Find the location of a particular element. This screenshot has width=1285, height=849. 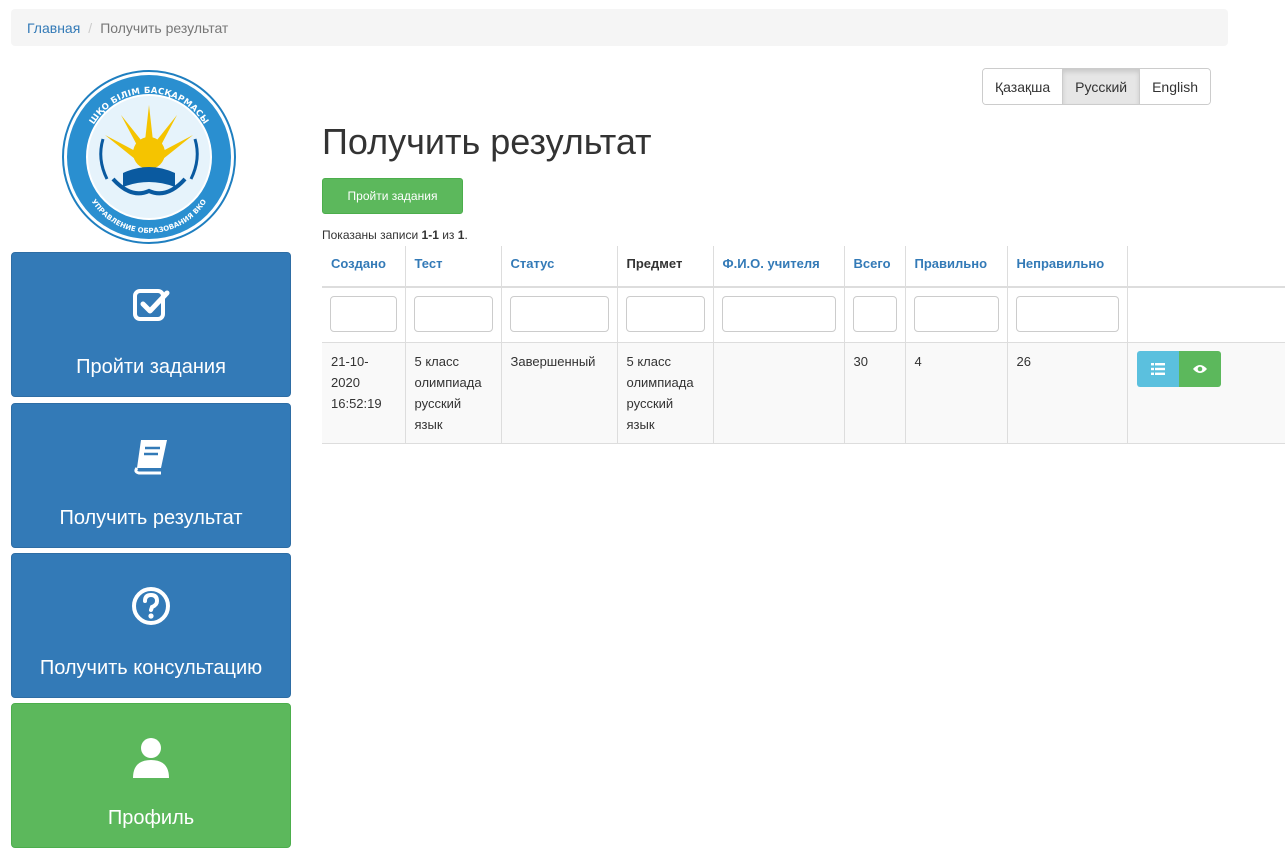

filter-test-input is located at coordinates (453, 314).